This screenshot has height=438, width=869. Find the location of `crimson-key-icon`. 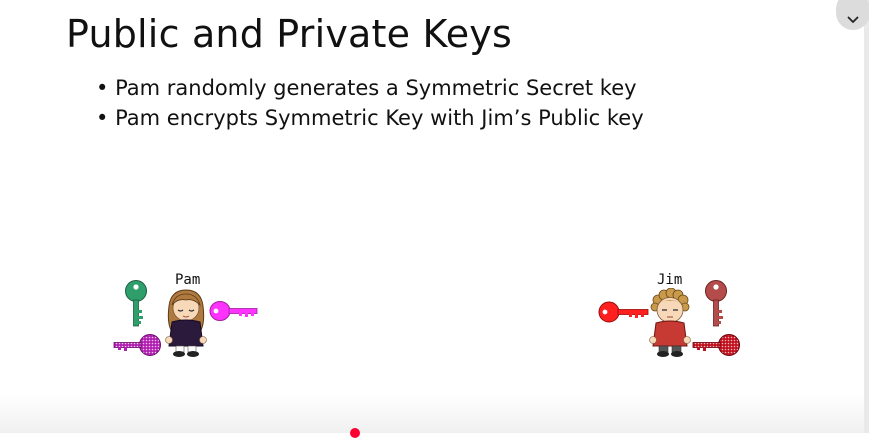

crimson-key-icon is located at coordinates (716, 345).